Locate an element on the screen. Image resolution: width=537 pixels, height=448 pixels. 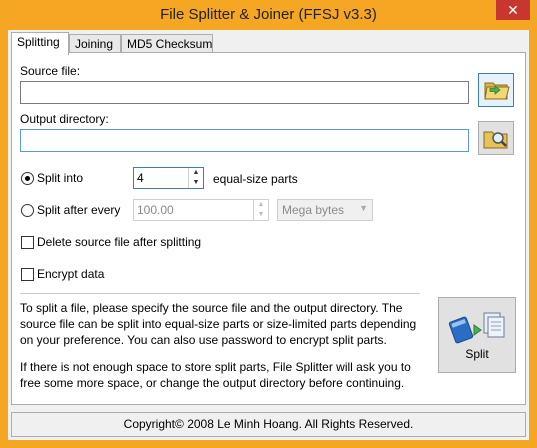
open-folder-icon is located at coordinates (497, 91).